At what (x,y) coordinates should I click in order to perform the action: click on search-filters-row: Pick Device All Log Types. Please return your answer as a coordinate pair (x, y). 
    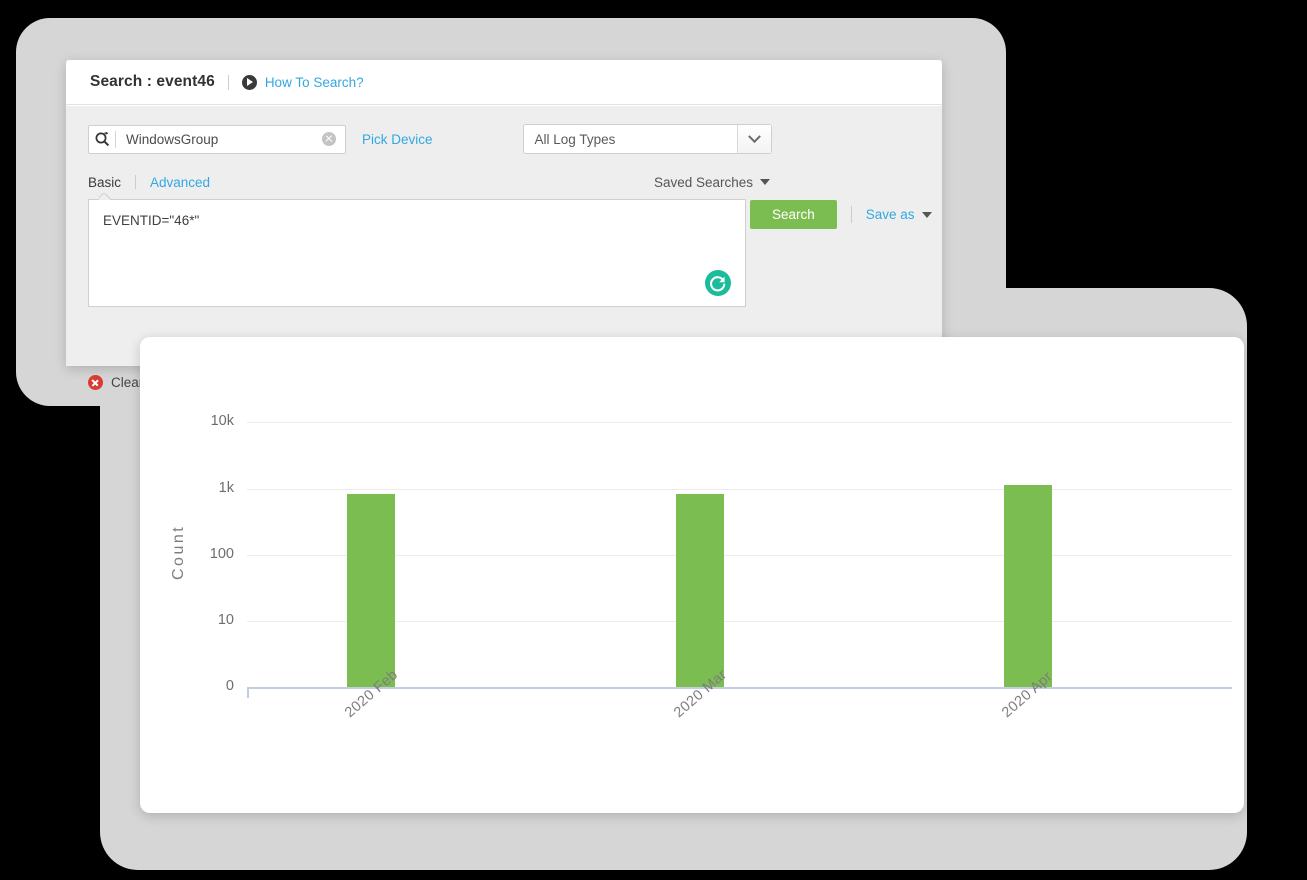
    Looking at the image, I should click on (504, 139).